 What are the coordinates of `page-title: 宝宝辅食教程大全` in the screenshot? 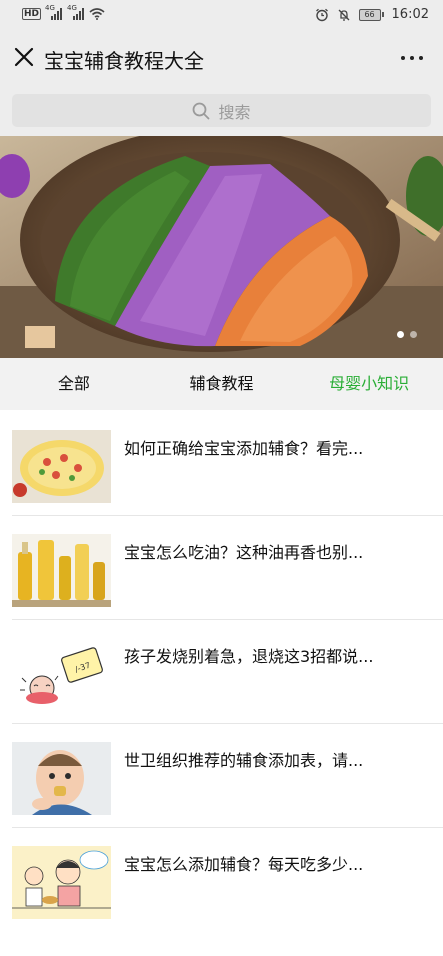 It's located at (124, 61).